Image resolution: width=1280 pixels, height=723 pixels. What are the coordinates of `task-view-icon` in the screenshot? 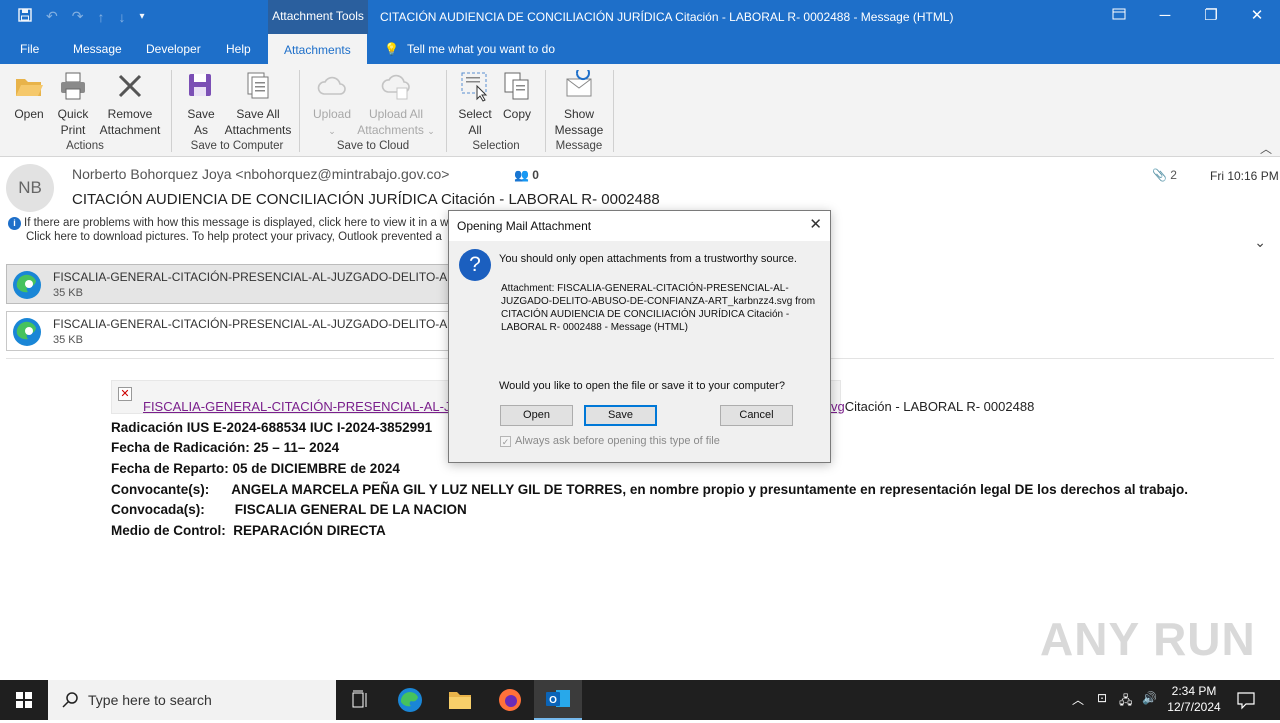 It's located at (359, 699).